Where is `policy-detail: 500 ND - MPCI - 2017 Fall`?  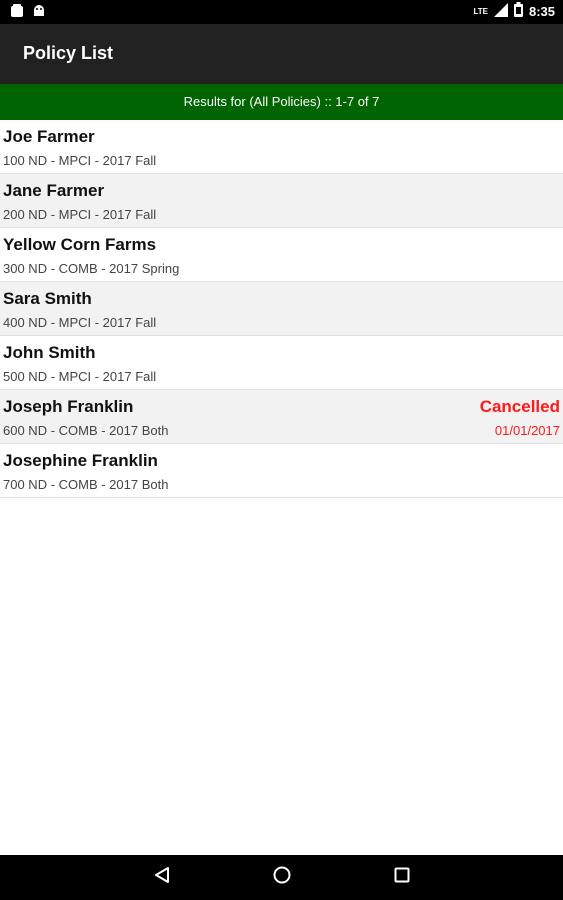
policy-detail: 500 ND - MPCI - 2017 Fall is located at coordinates (80, 376).